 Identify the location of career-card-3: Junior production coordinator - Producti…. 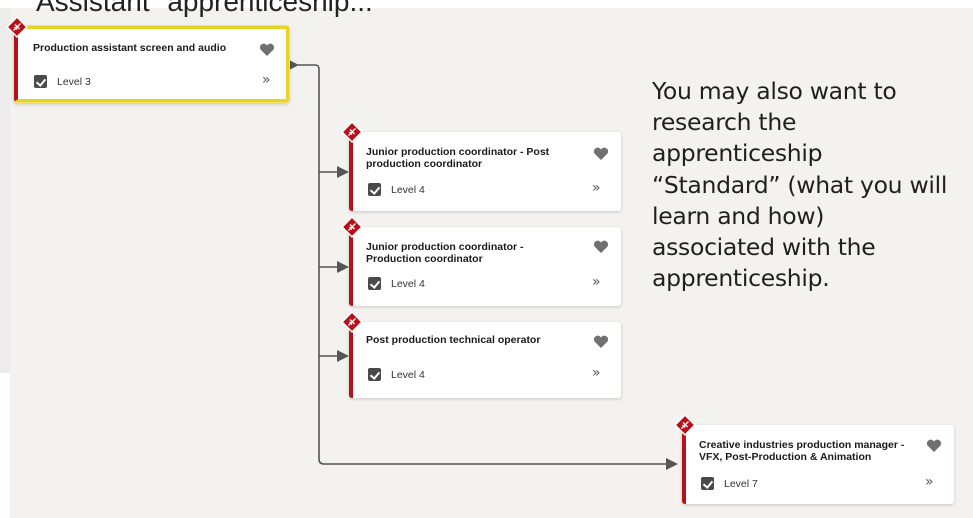
(485, 266).